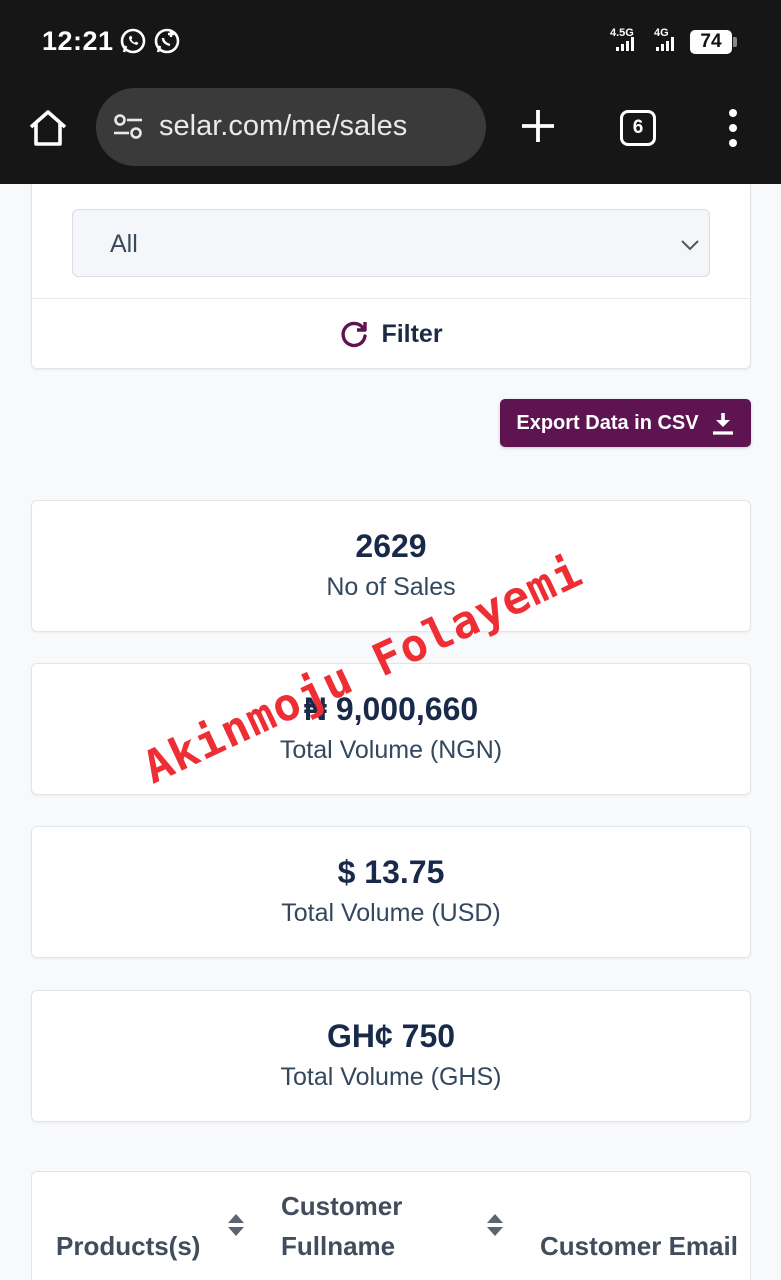 The height and width of the screenshot is (1280, 781). Describe the element at coordinates (665, 44) in the screenshot. I see `signal-bars-2-icon` at that location.